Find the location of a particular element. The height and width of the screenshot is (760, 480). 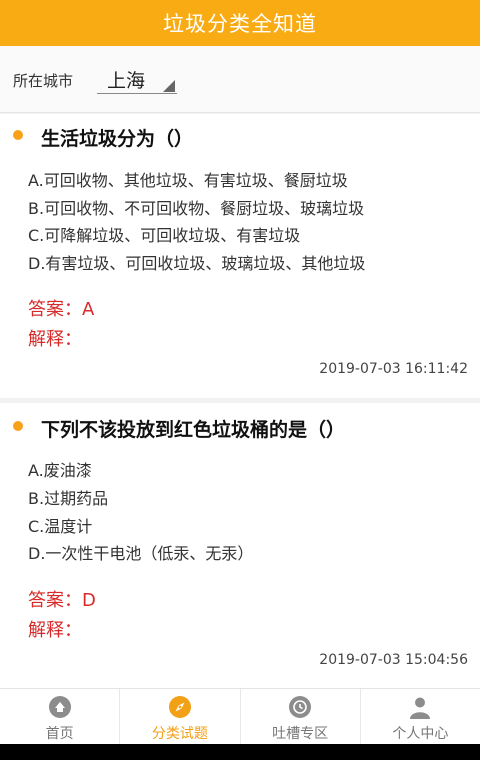

option-b: B.过期药品 is located at coordinates (68, 498).